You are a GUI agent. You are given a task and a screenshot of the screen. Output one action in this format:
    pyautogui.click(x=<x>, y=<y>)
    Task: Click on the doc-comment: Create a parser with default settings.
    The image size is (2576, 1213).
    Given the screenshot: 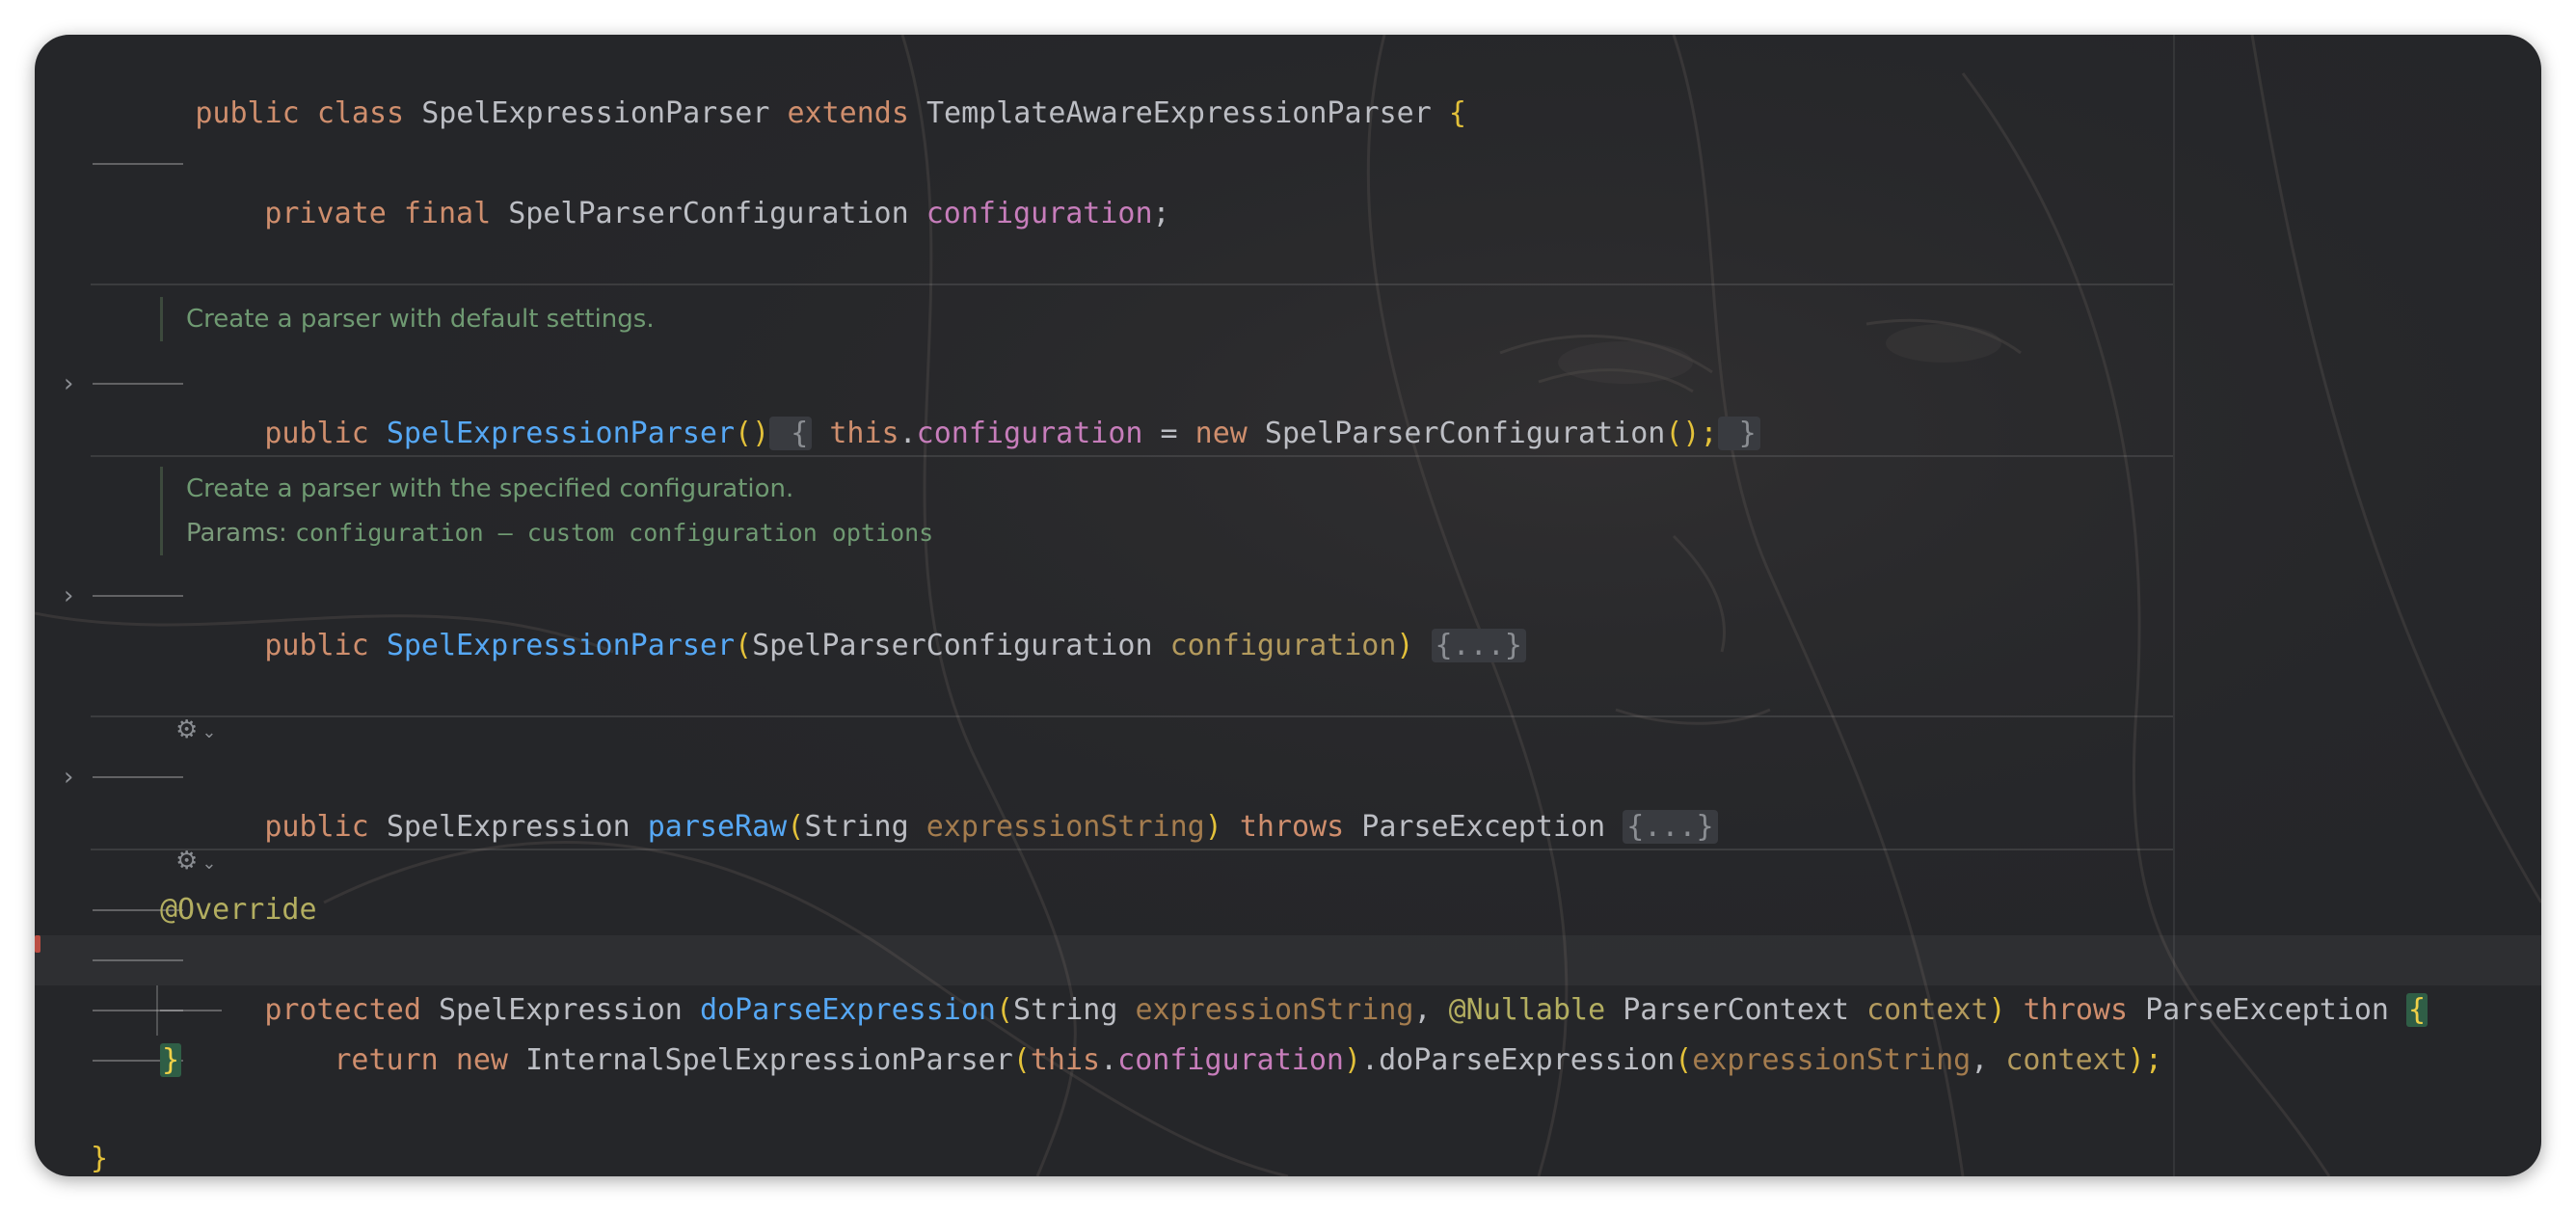 What is the action you would take?
    pyautogui.click(x=408, y=319)
    